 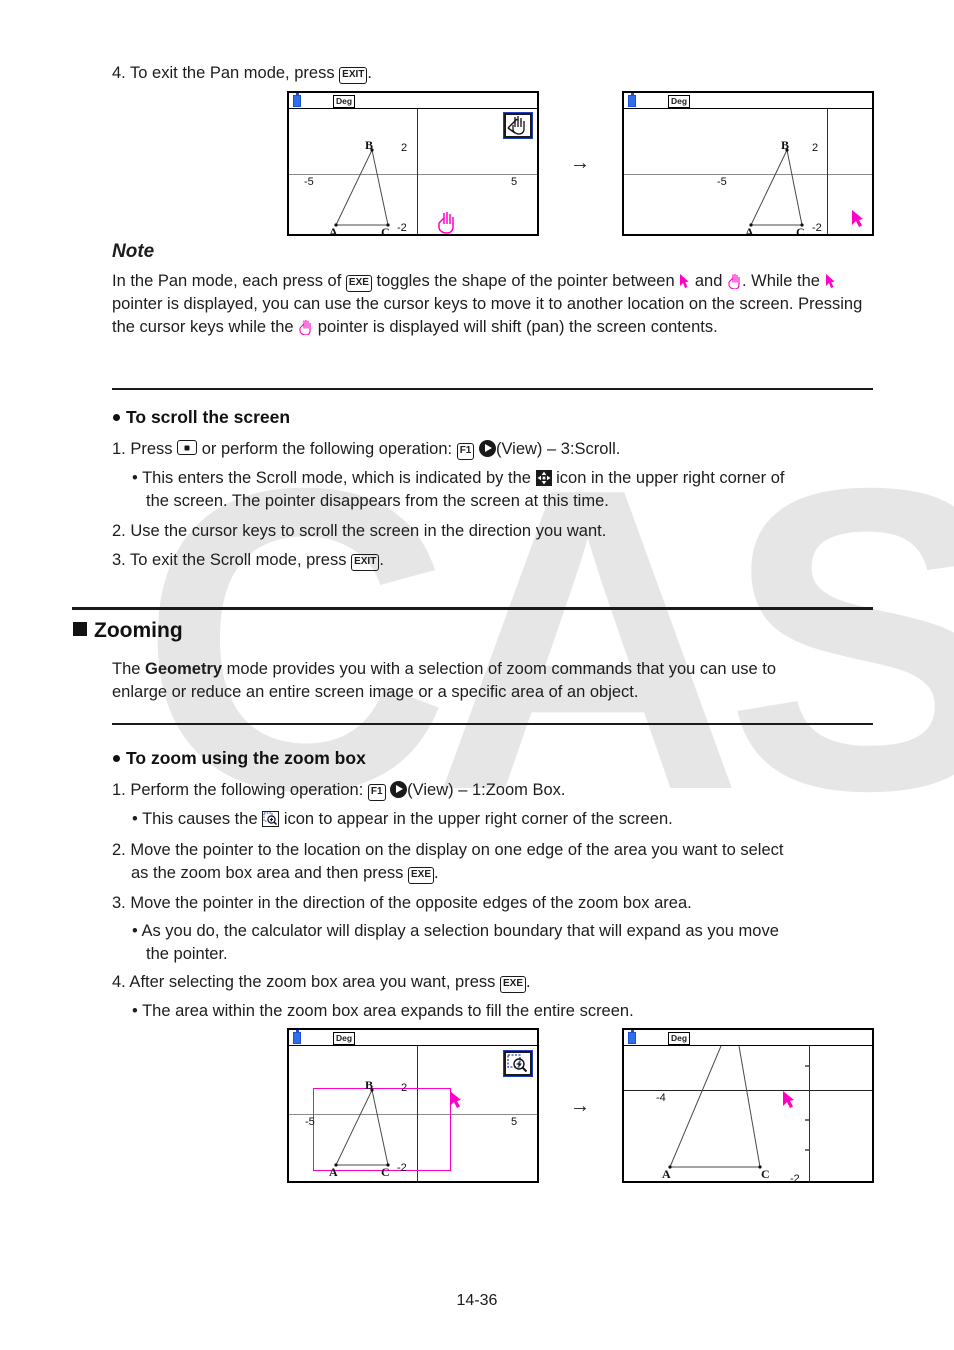 What do you see at coordinates (116, 417) in the screenshot?
I see `bullet-marker` at bounding box center [116, 417].